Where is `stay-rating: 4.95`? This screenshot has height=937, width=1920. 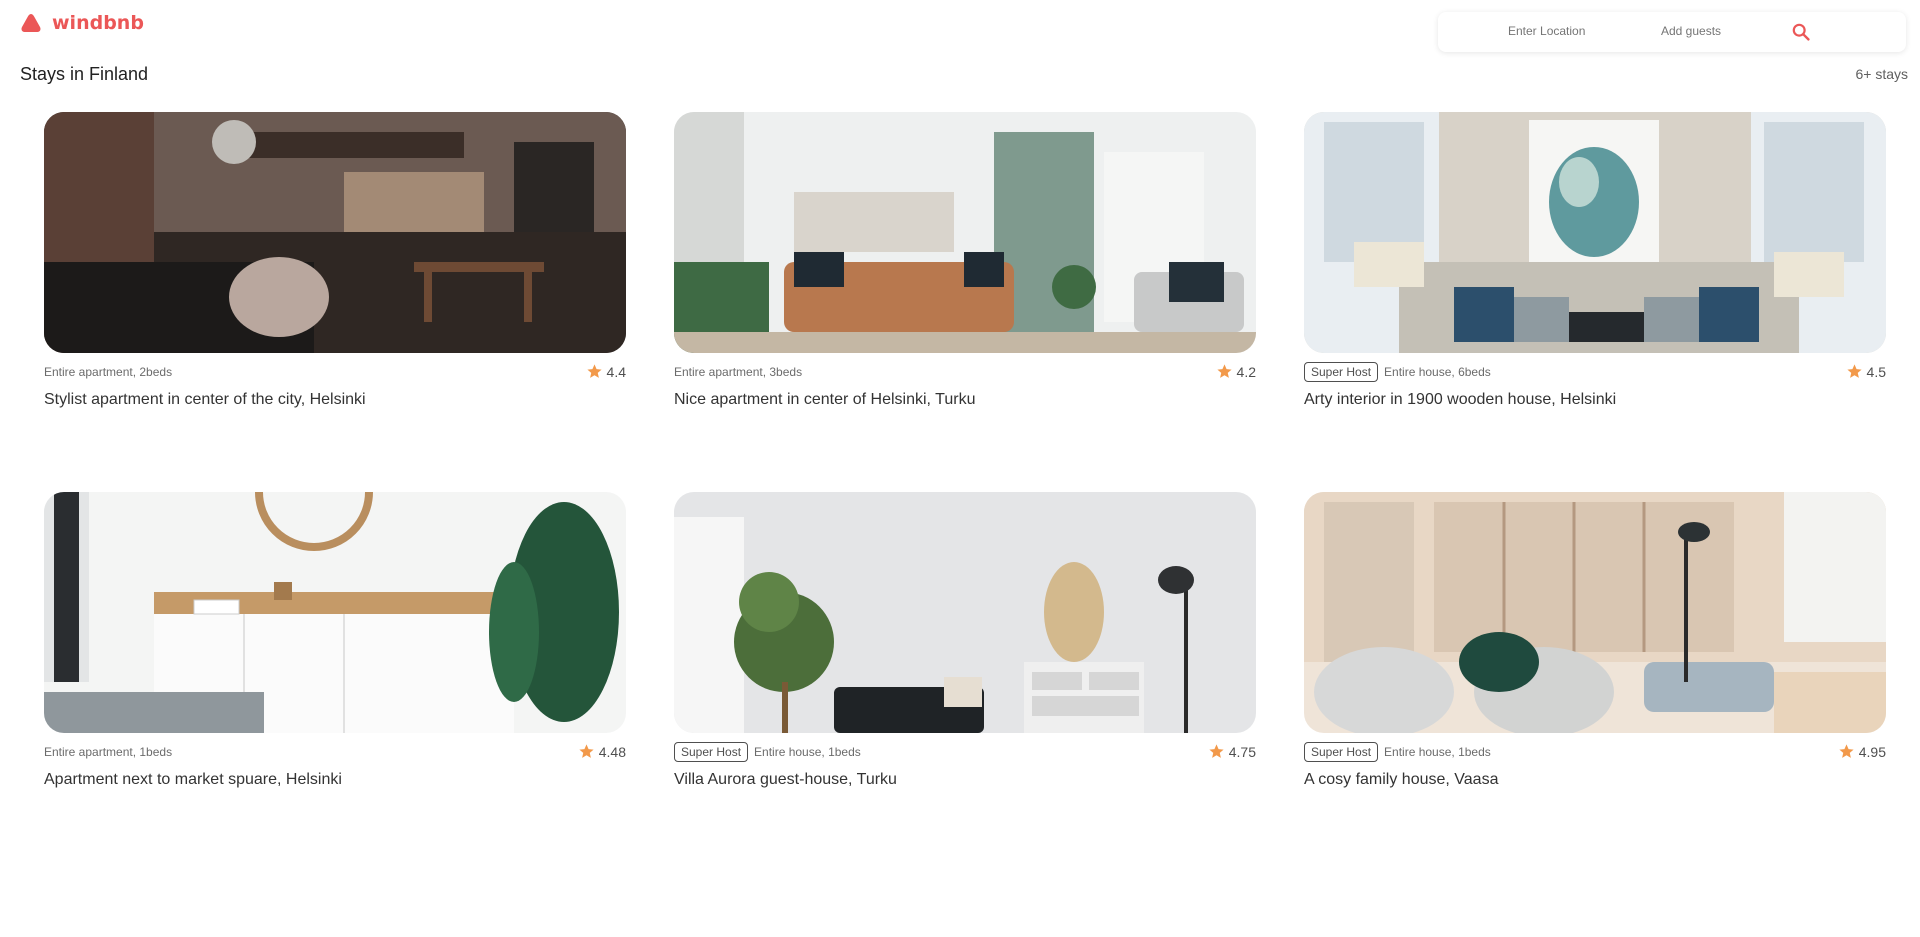
stay-rating: 4.95 is located at coordinates (1862, 751).